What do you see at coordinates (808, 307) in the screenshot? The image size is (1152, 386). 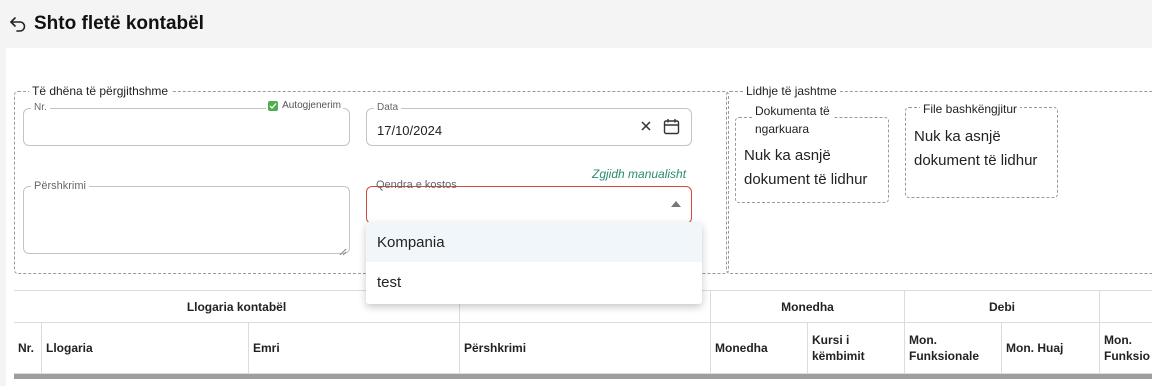 I see `group-header-currency: Monedha` at bounding box center [808, 307].